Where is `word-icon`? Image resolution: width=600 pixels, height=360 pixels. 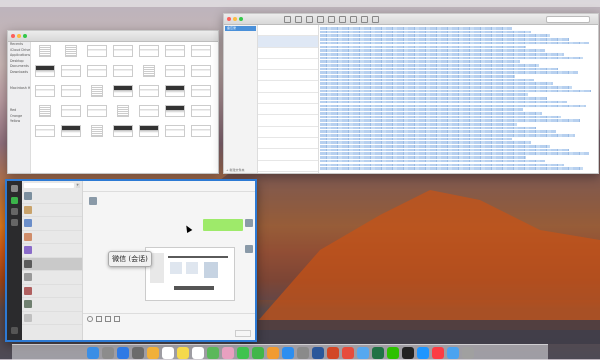 word-icon is located at coordinates (317, 352).